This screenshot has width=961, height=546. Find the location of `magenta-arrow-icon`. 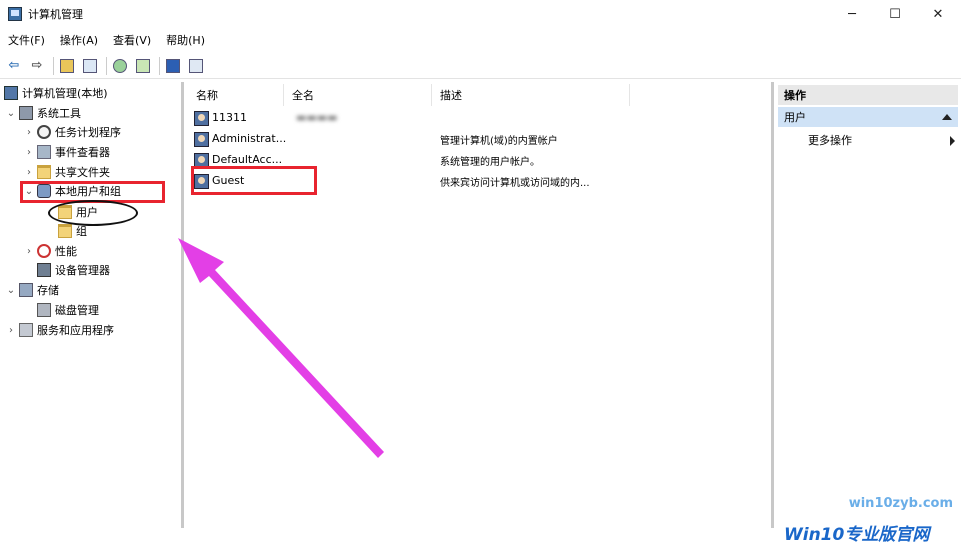

magenta-arrow-icon is located at coordinates (281, 348).